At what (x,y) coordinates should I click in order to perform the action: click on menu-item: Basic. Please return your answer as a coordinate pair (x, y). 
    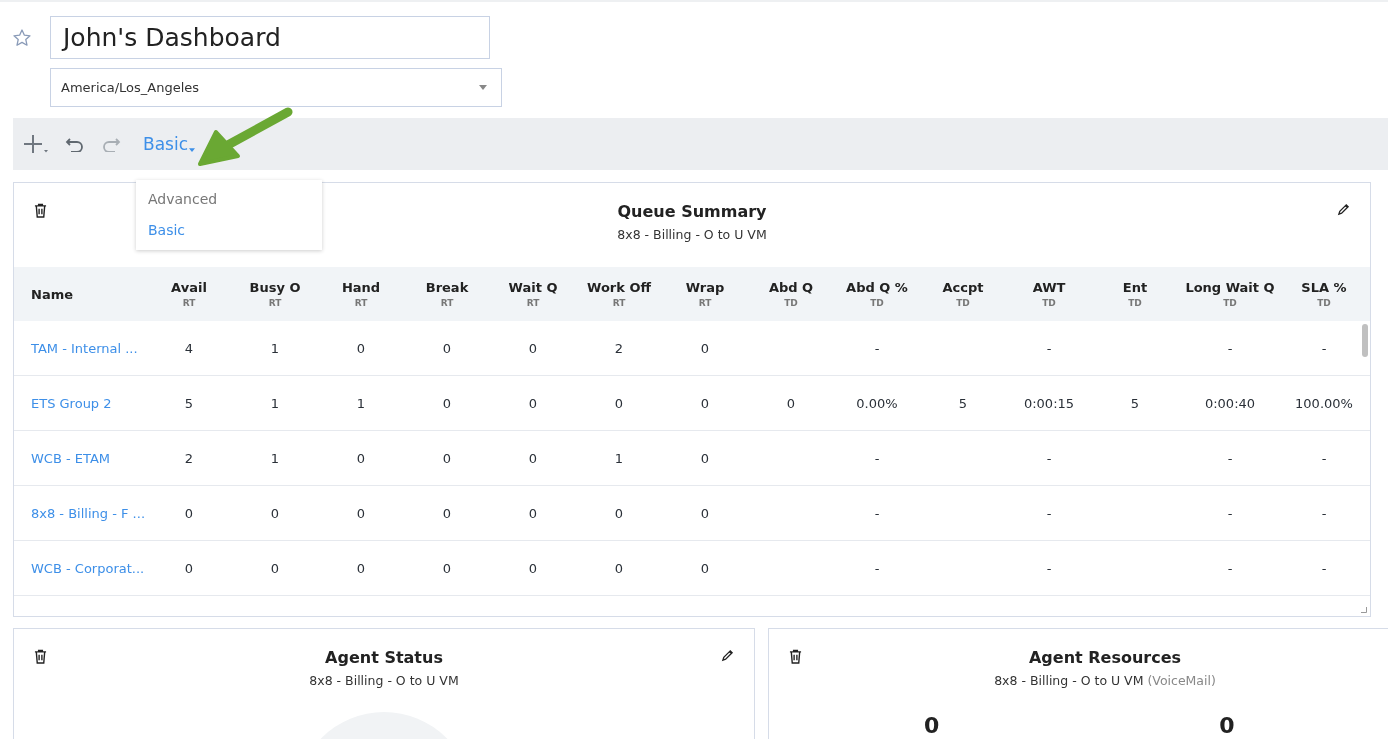
    Looking at the image, I should click on (229, 230).